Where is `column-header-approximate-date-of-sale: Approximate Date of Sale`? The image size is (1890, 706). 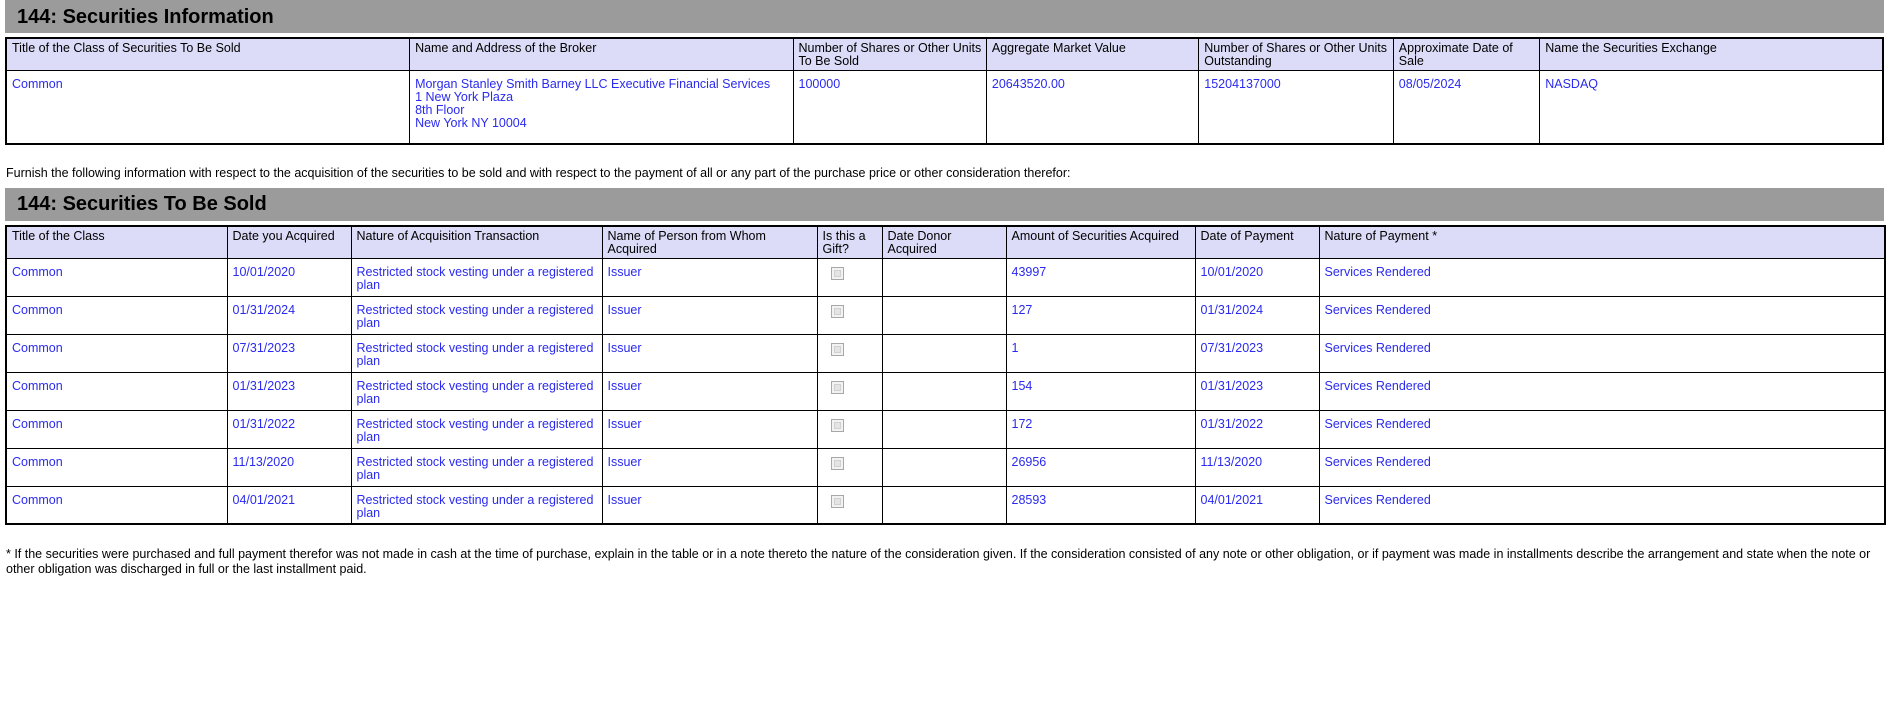
column-header-approximate-date-of-sale: Approximate Date of Sale is located at coordinates (1466, 54).